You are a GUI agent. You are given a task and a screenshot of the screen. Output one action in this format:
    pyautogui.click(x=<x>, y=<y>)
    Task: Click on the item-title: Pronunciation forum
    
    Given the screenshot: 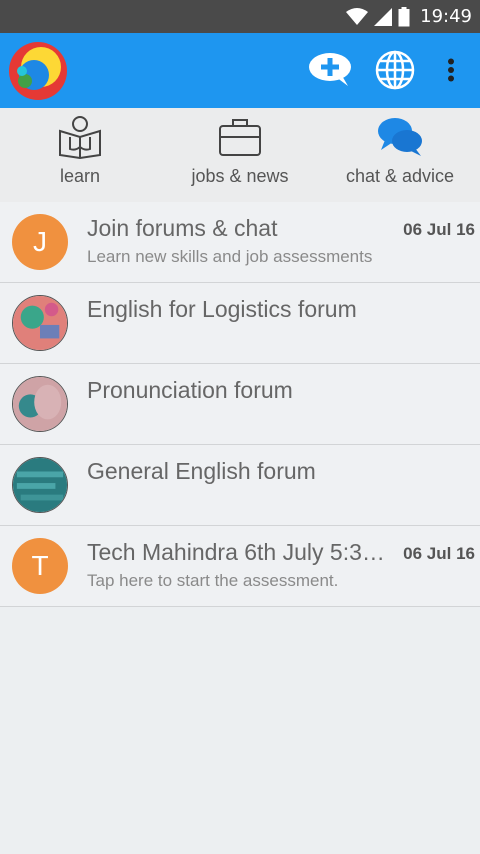 What is the action you would take?
    pyautogui.click(x=190, y=390)
    